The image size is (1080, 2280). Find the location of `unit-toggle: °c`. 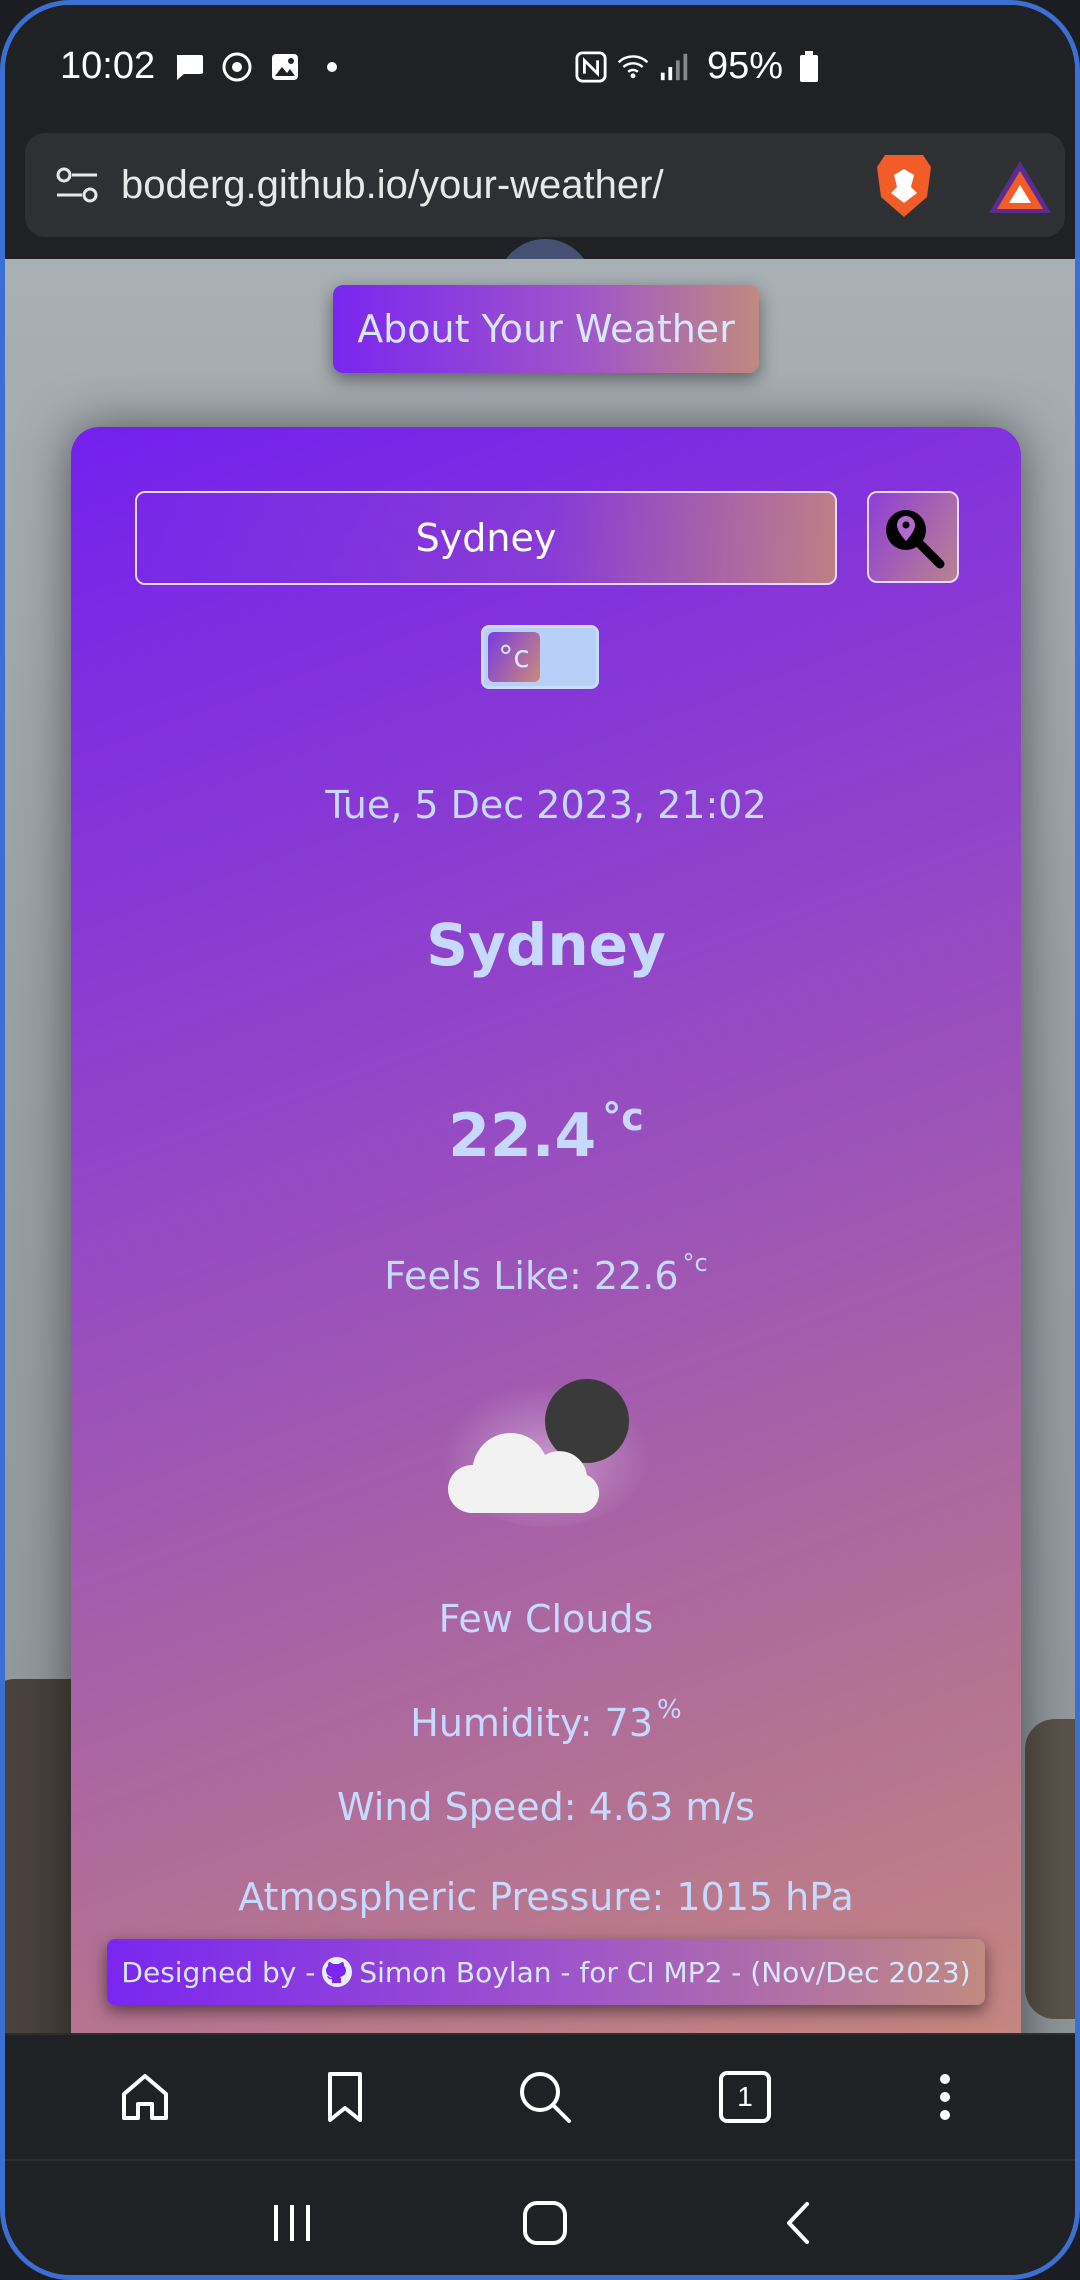

unit-toggle: °c is located at coordinates (540, 657).